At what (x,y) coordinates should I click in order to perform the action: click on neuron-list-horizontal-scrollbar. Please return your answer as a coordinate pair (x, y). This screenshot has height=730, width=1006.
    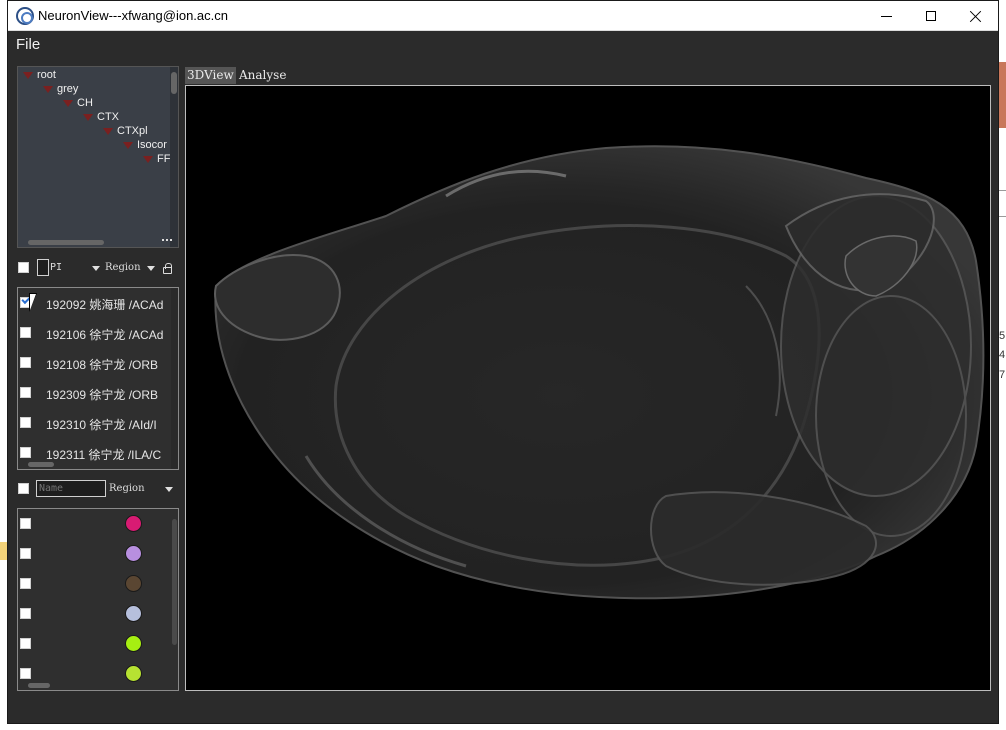
    Looking at the image, I should click on (41, 464).